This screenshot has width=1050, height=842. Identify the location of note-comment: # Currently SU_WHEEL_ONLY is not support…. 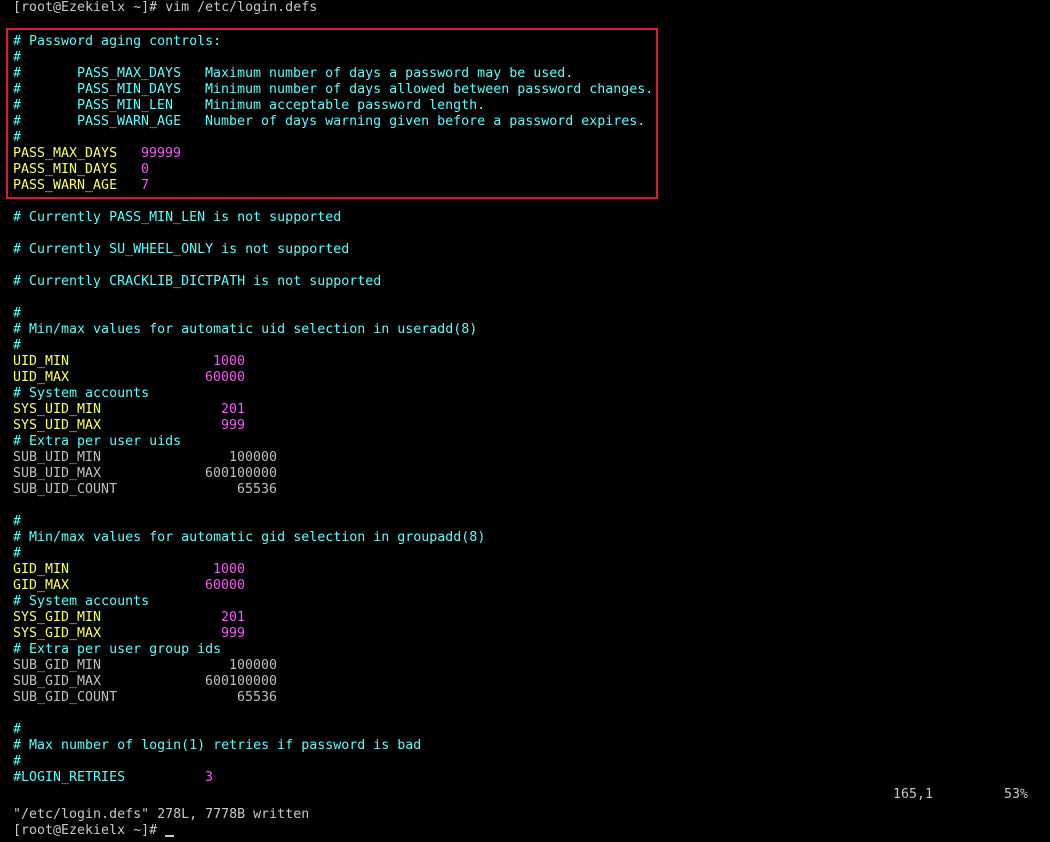
(181, 249).